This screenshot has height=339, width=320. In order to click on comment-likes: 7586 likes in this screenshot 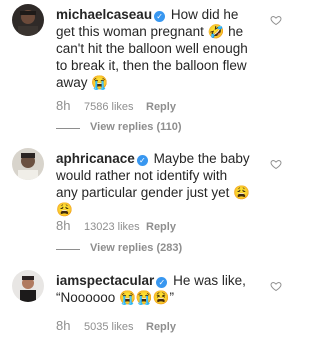, I will do `click(115, 107)`.